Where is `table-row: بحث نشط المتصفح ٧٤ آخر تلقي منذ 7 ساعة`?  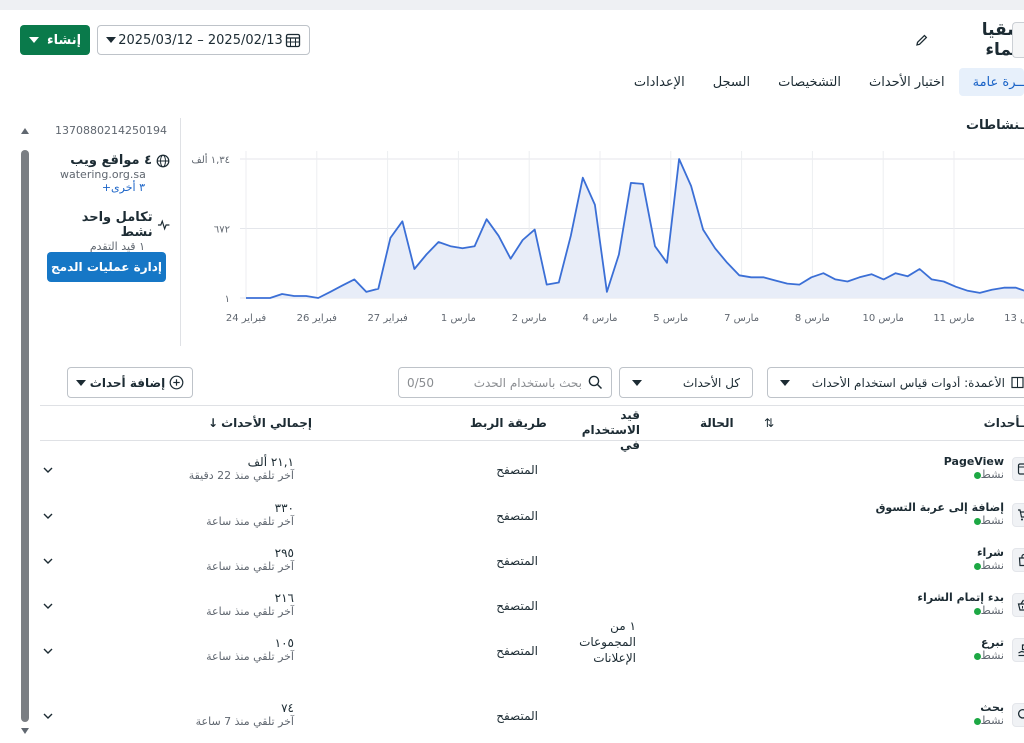
table-row: بحث نشط المتصفح ٧٤ آخر تلقي منذ 7 ساعة is located at coordinates (532, 717).